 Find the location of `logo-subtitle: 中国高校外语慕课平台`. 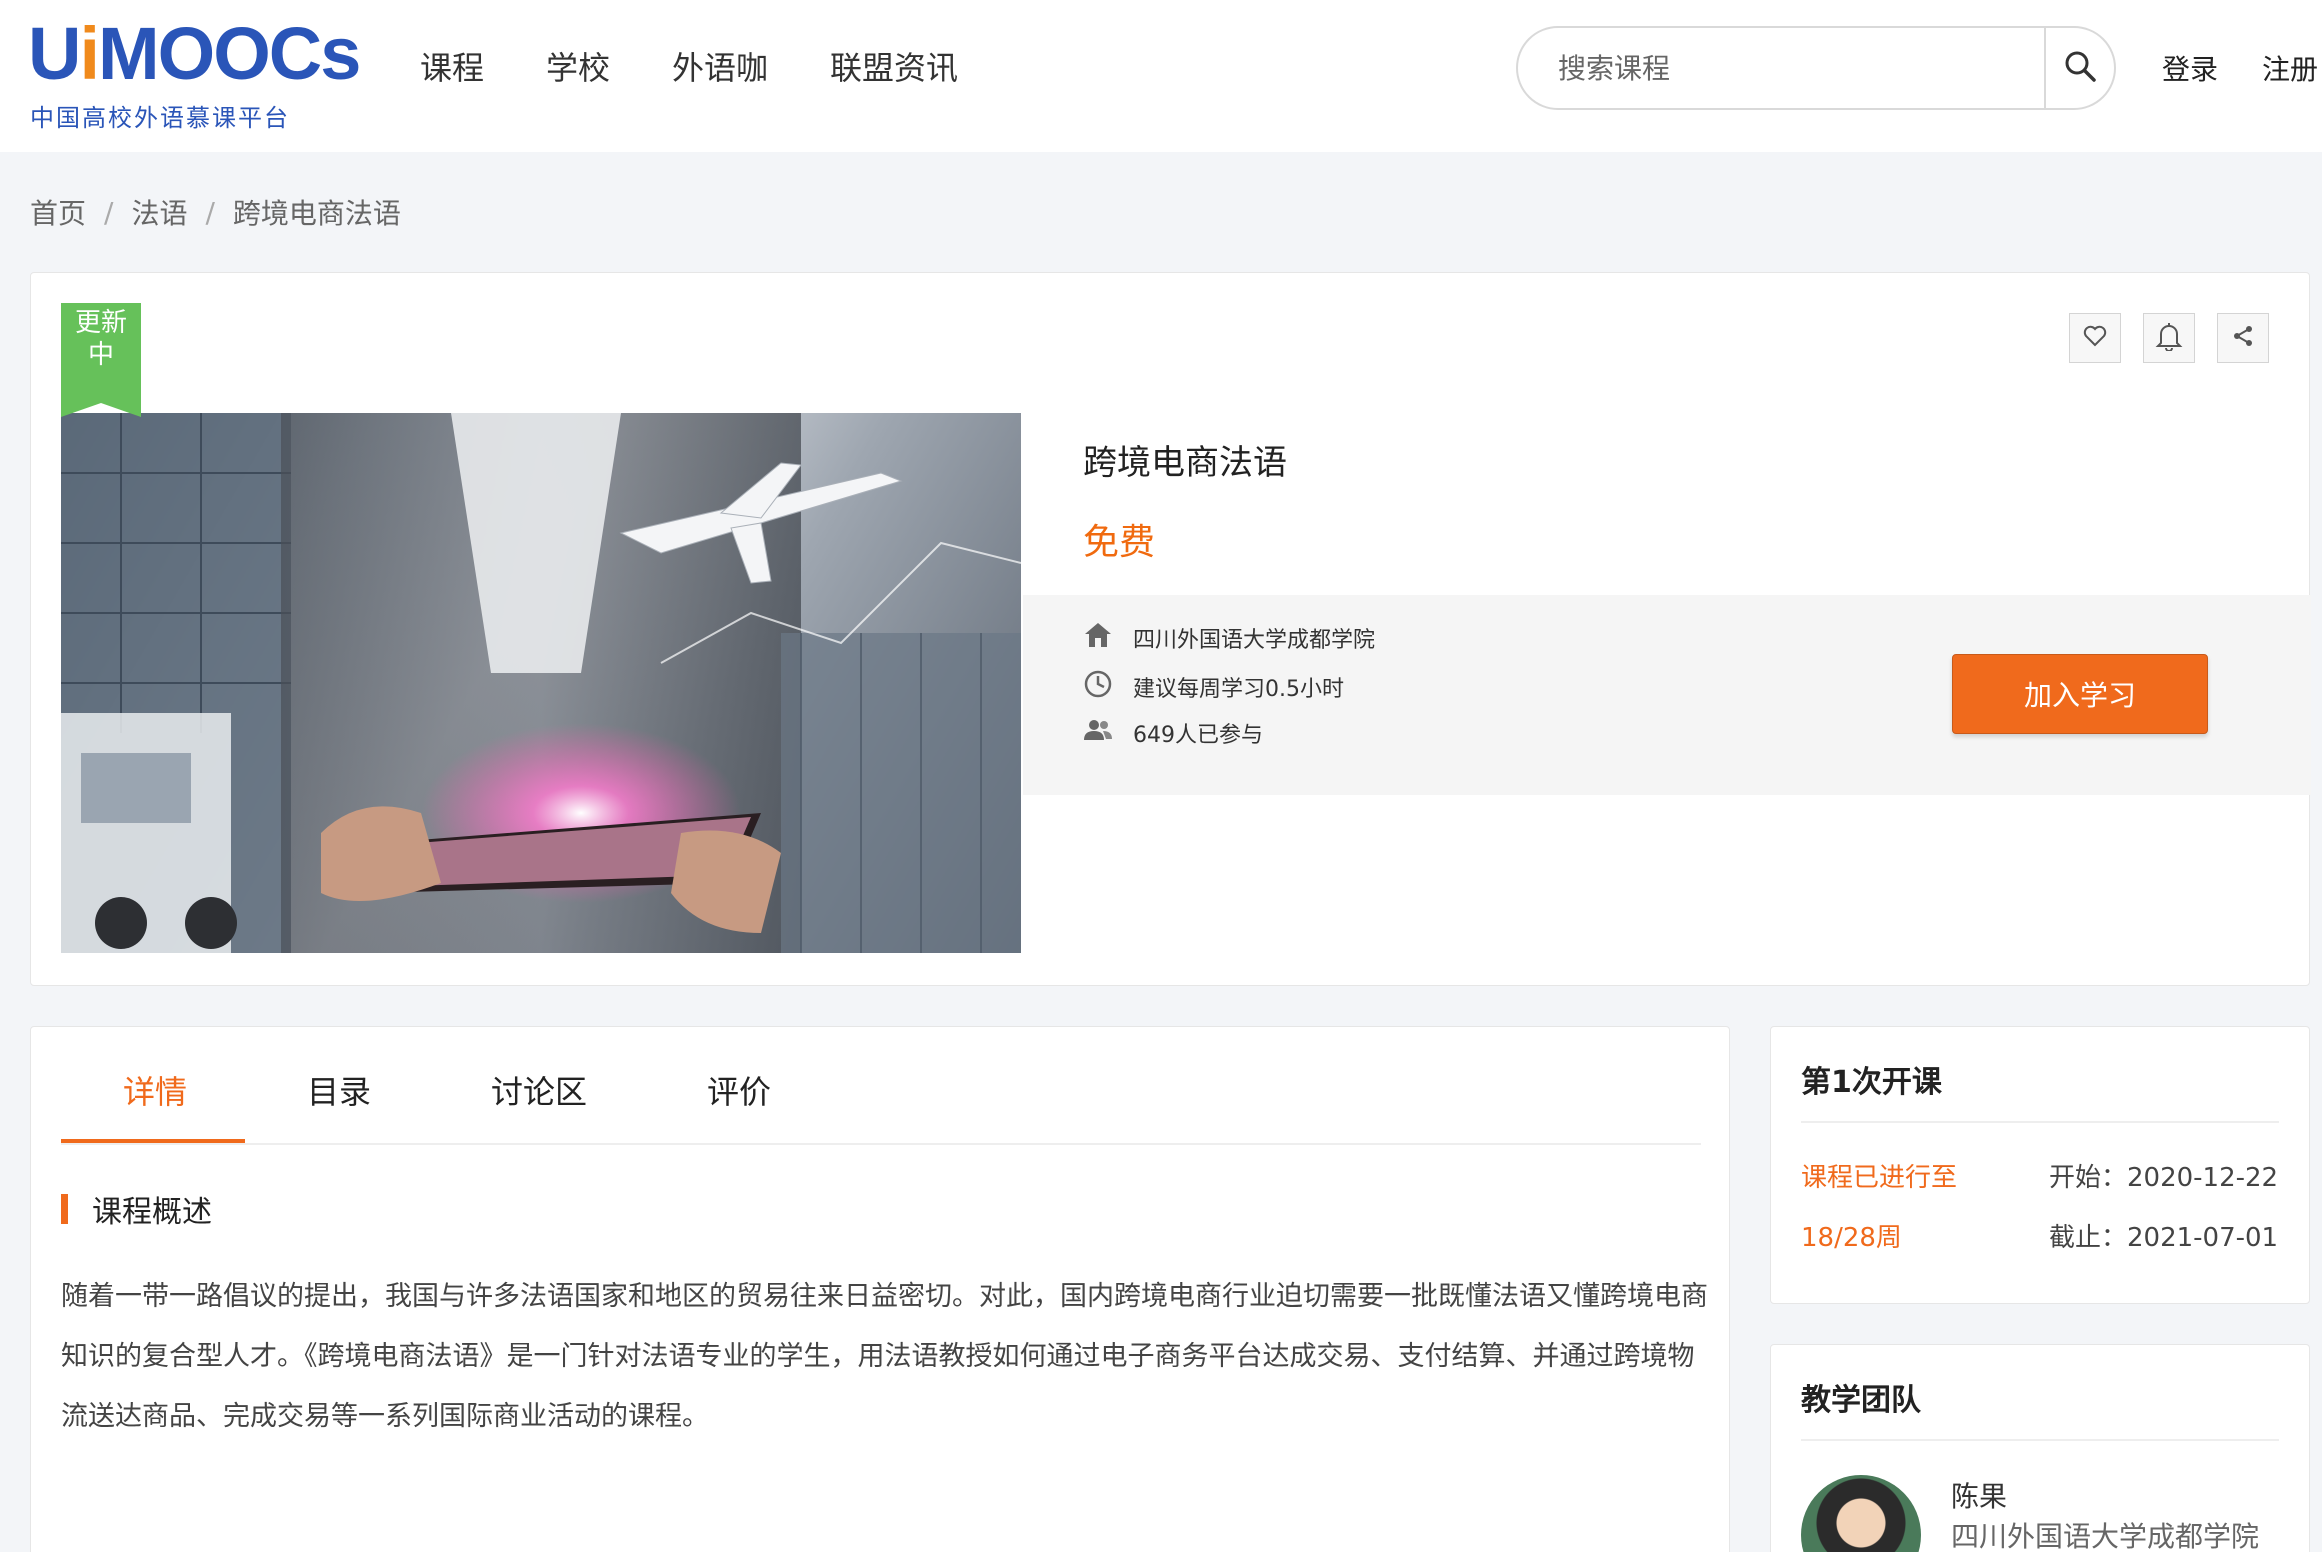

logo-subtitle: 中国高校外语慕课平台 is located at coordinates (160, 118).